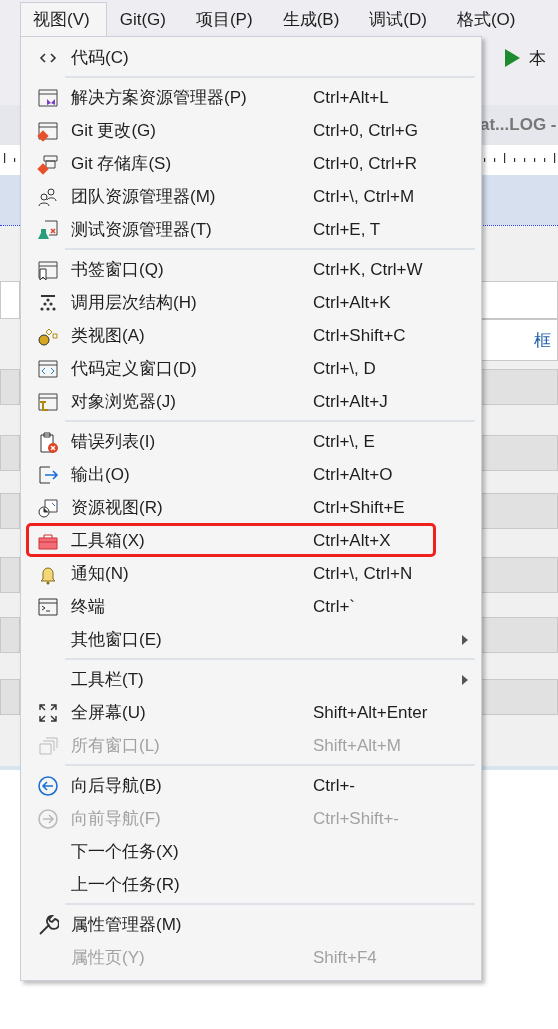  I want to click on menu-item: 属性管理器(M), so click(251, 924).